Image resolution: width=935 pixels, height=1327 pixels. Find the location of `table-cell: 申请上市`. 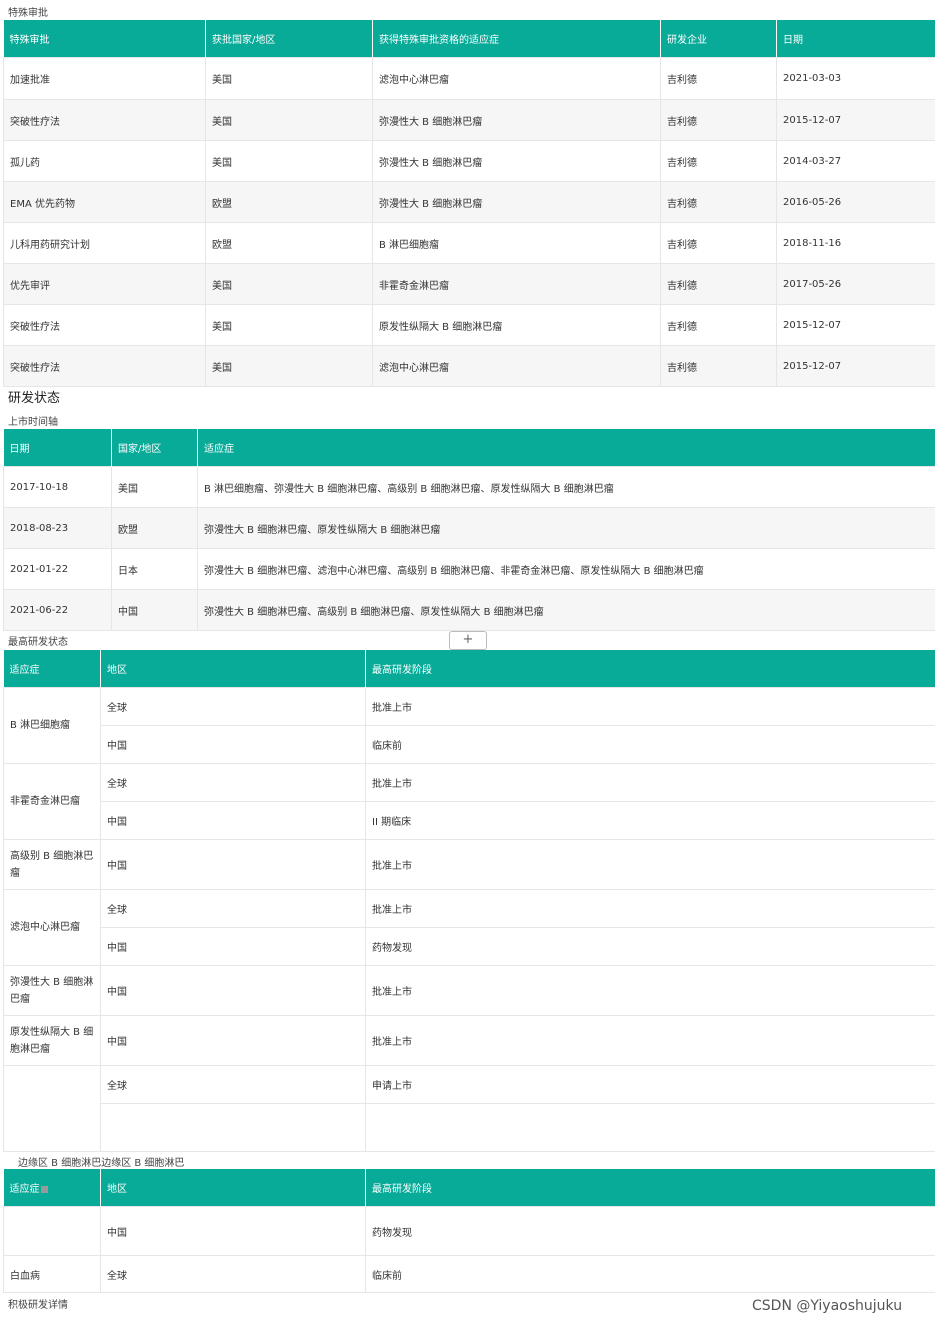

table-cell: 申请上市 is located at coordinates (650, 1084).